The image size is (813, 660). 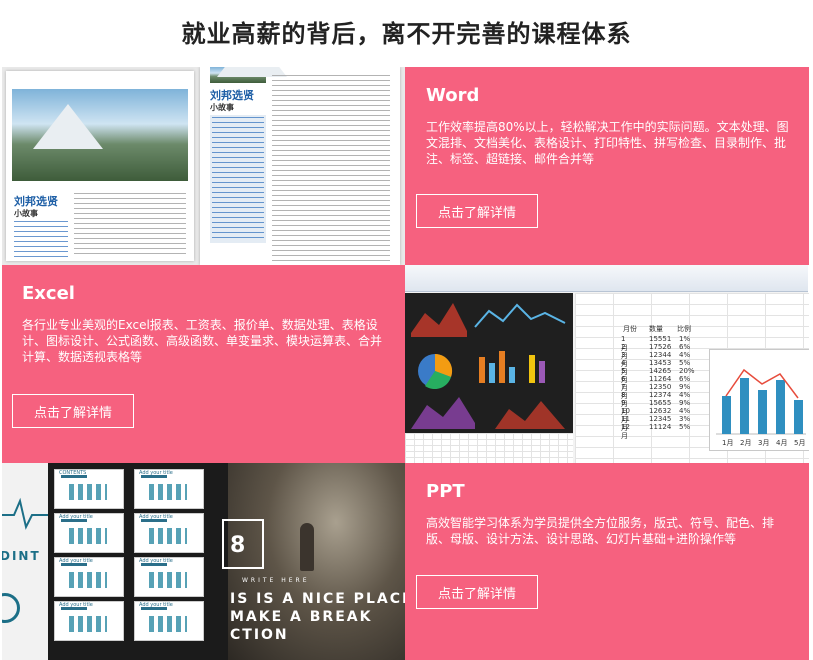 I want to click on word-preview-image: 刘邦选贤 小故事 刘邦选贤 小故事, so click(x=203, y=166).